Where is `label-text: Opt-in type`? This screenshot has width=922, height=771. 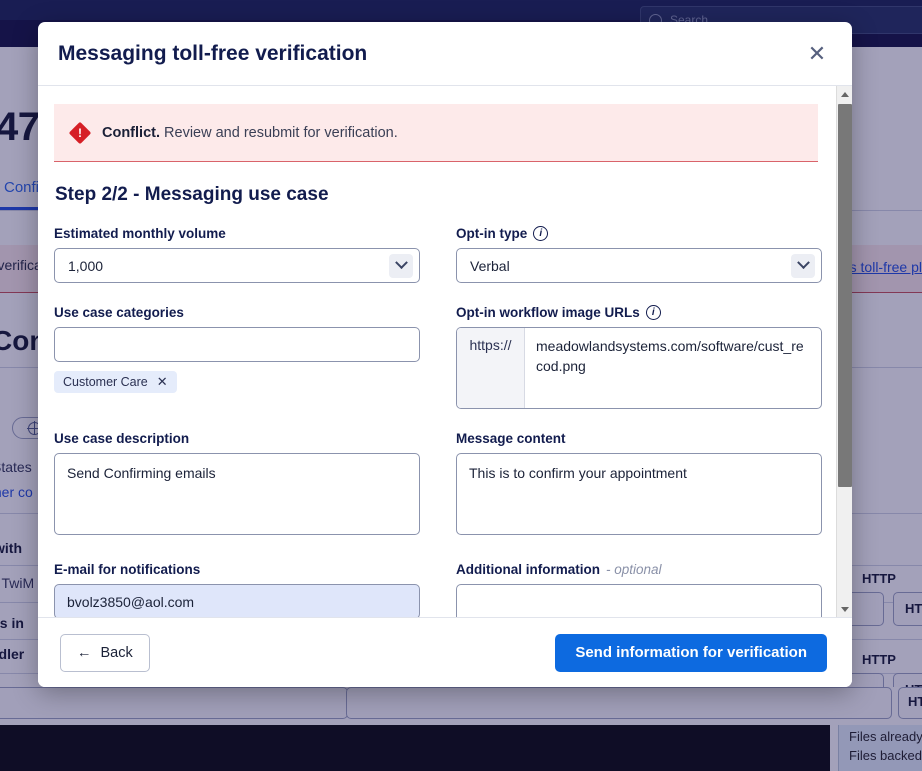 label-text: Opt-in type is located at coordinates (492, 233).